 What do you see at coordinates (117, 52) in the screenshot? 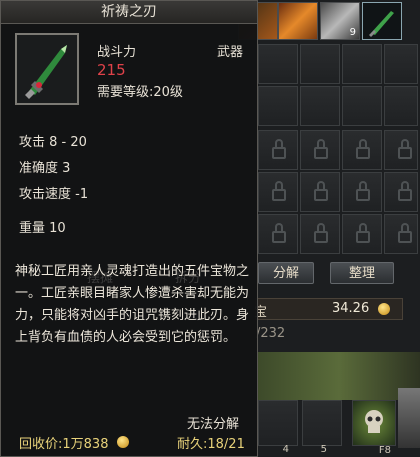
I see `combat-power-label: 战斗力` at bounding box center [117, 52].